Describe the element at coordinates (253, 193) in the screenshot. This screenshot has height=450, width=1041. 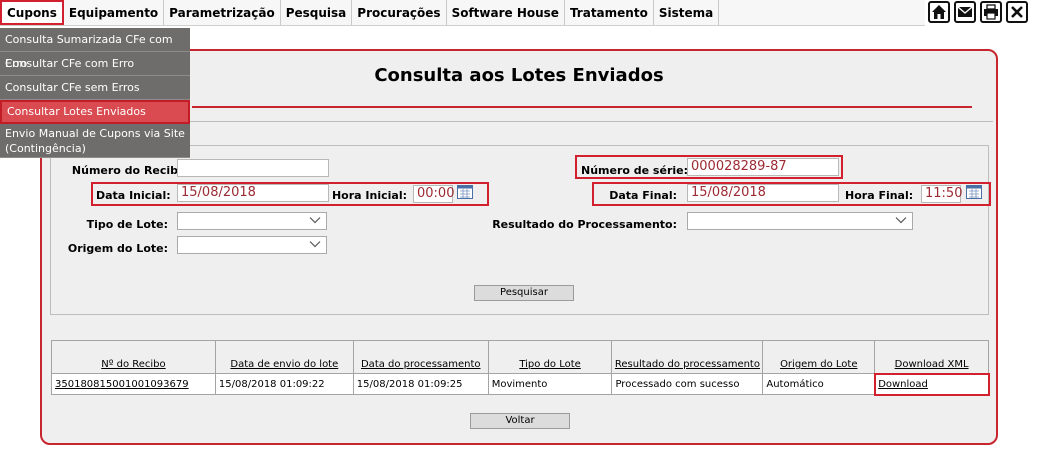
I see `data-inicial-input: 15/08/2018` at that location.